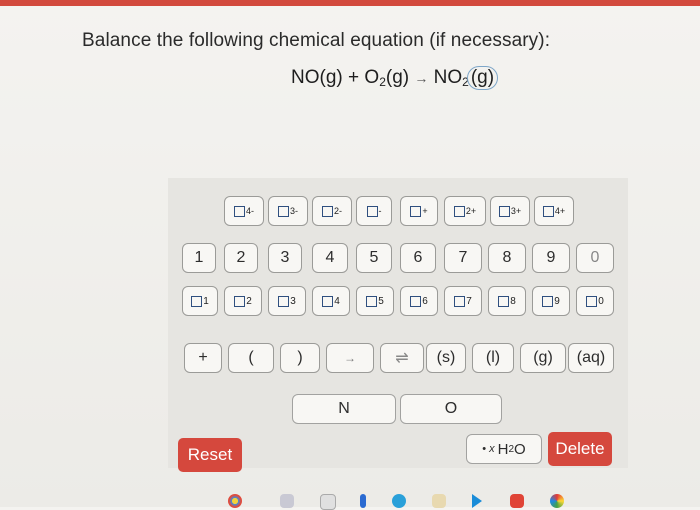 This screenshot has height=510, width=700. I want to click on charge-key-minus: -, so click(374, 211).